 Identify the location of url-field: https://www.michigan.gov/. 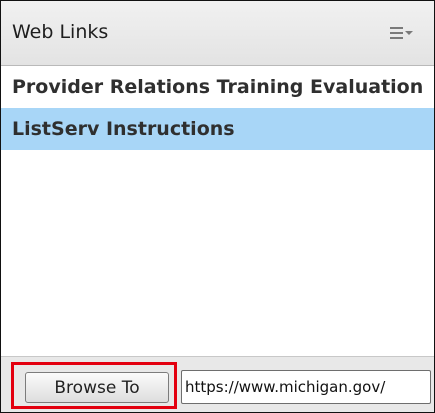
(306, 387).